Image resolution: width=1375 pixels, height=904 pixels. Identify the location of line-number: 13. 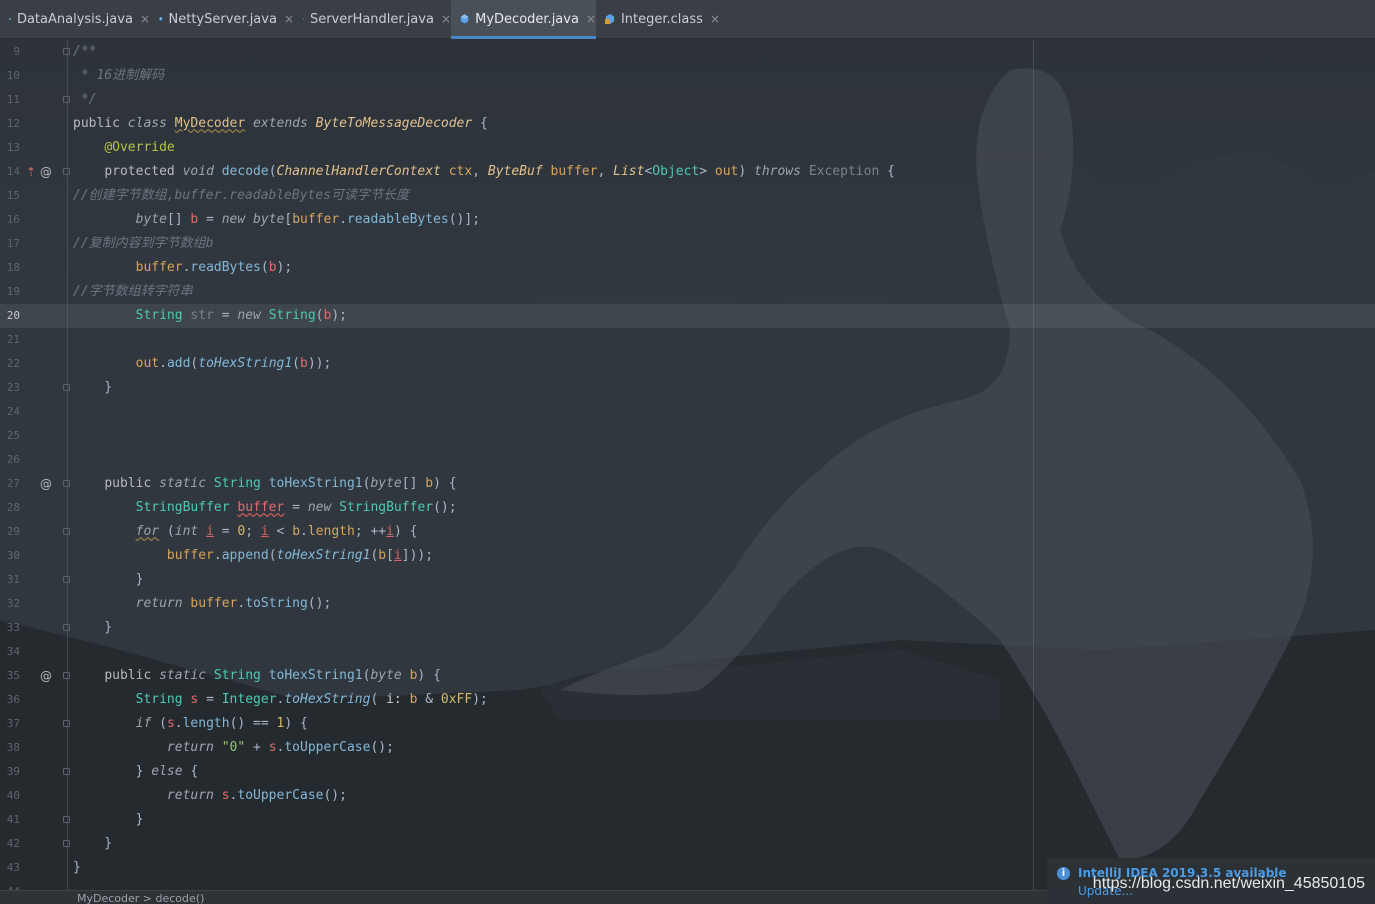
(10, 148).